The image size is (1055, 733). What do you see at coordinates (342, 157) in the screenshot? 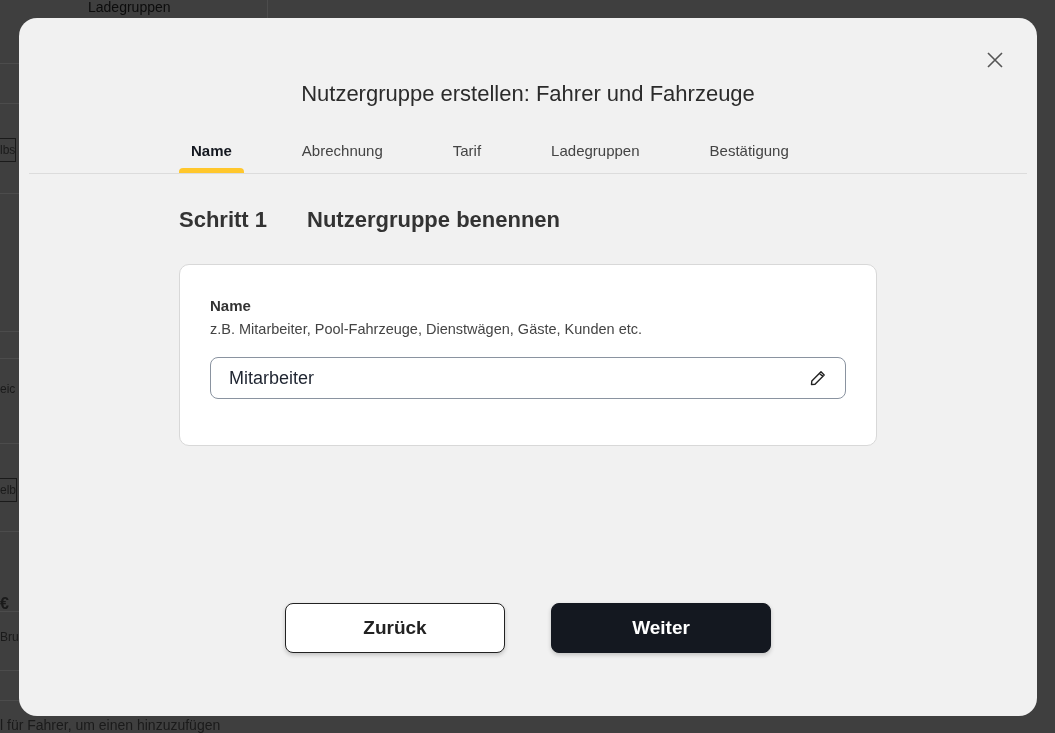
I see `tab: Abrechnung` at bounding box center [342, 157].